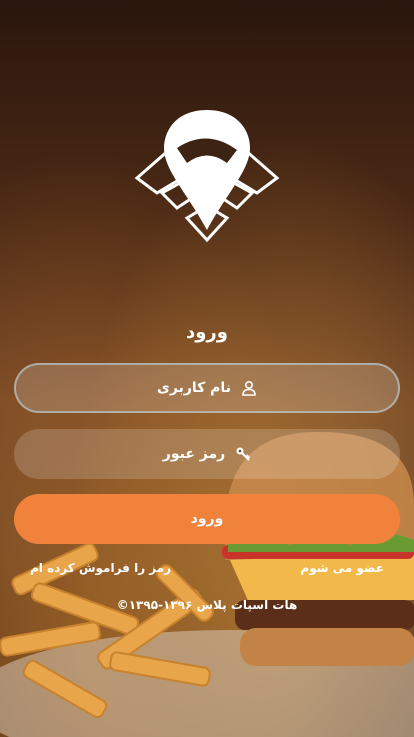 The height and width of the screenshot is (737, 414). I want to click on copyright-text: ©۱۳۹۵-۱۳۹۶ هات اسپات پلاس, so click(207, 605).